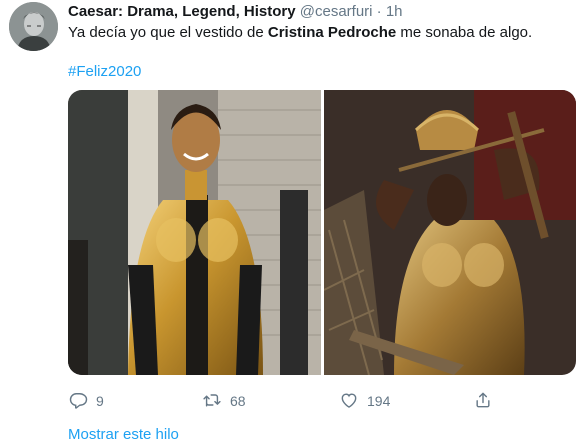 The height and width of the screenshot is (447, 586). Describe the element at coordinates (336, 11) in the screenshot. I see `author-handle: @cesarfuri` at that location.